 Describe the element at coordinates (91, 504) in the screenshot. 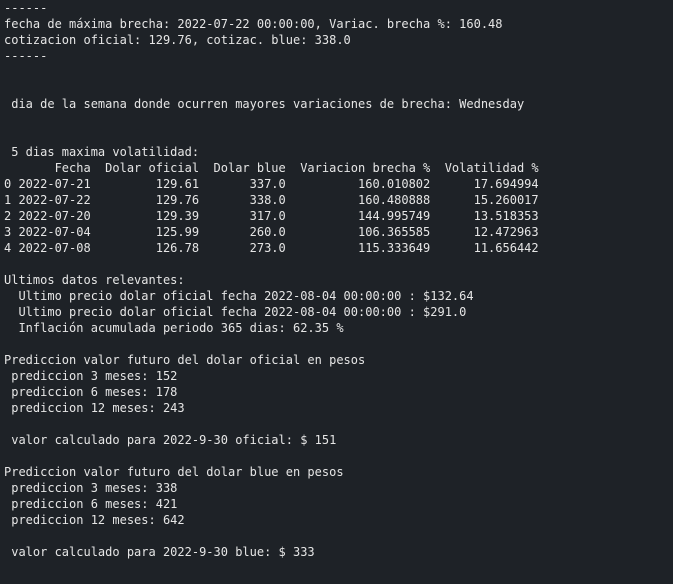

I see `blue-prediction-6m: prediccion 6 meses: 421` at that location.